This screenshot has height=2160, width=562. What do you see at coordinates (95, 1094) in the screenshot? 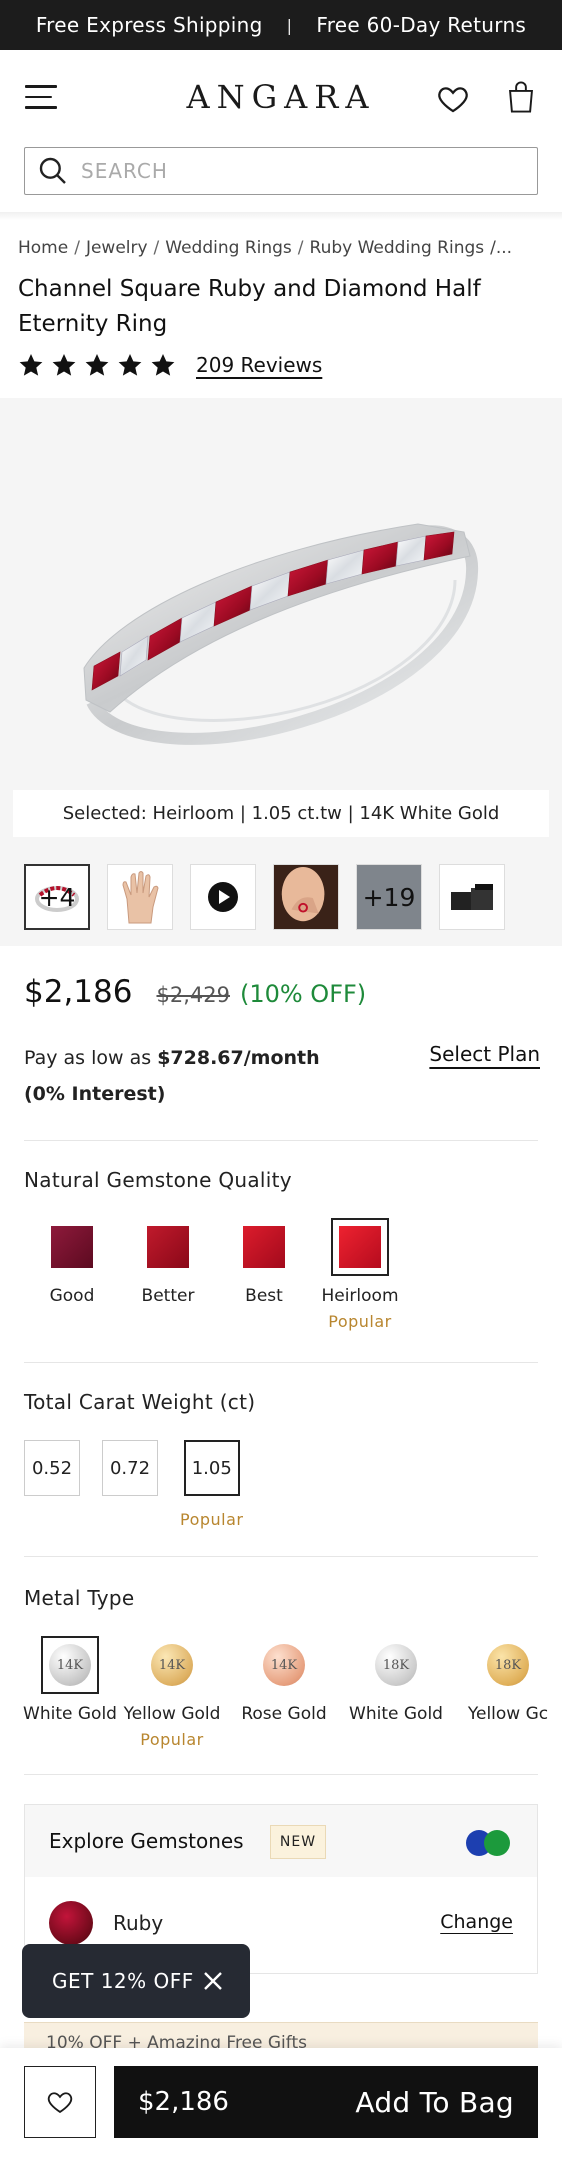
I see `interest-rate: (0% Interest)` at bounding box center [95, 1094].